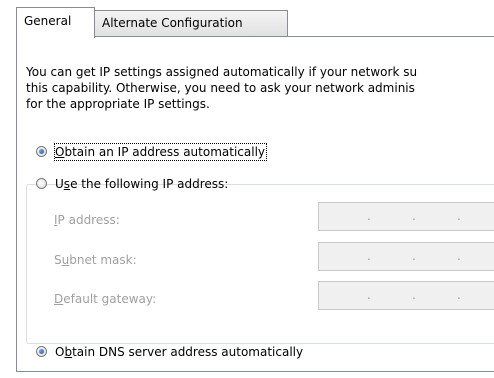 The height and width of the screenshot is (378, 494). I want to click on use-following-ip-option: Use the following IP address:, so click(132, 185).